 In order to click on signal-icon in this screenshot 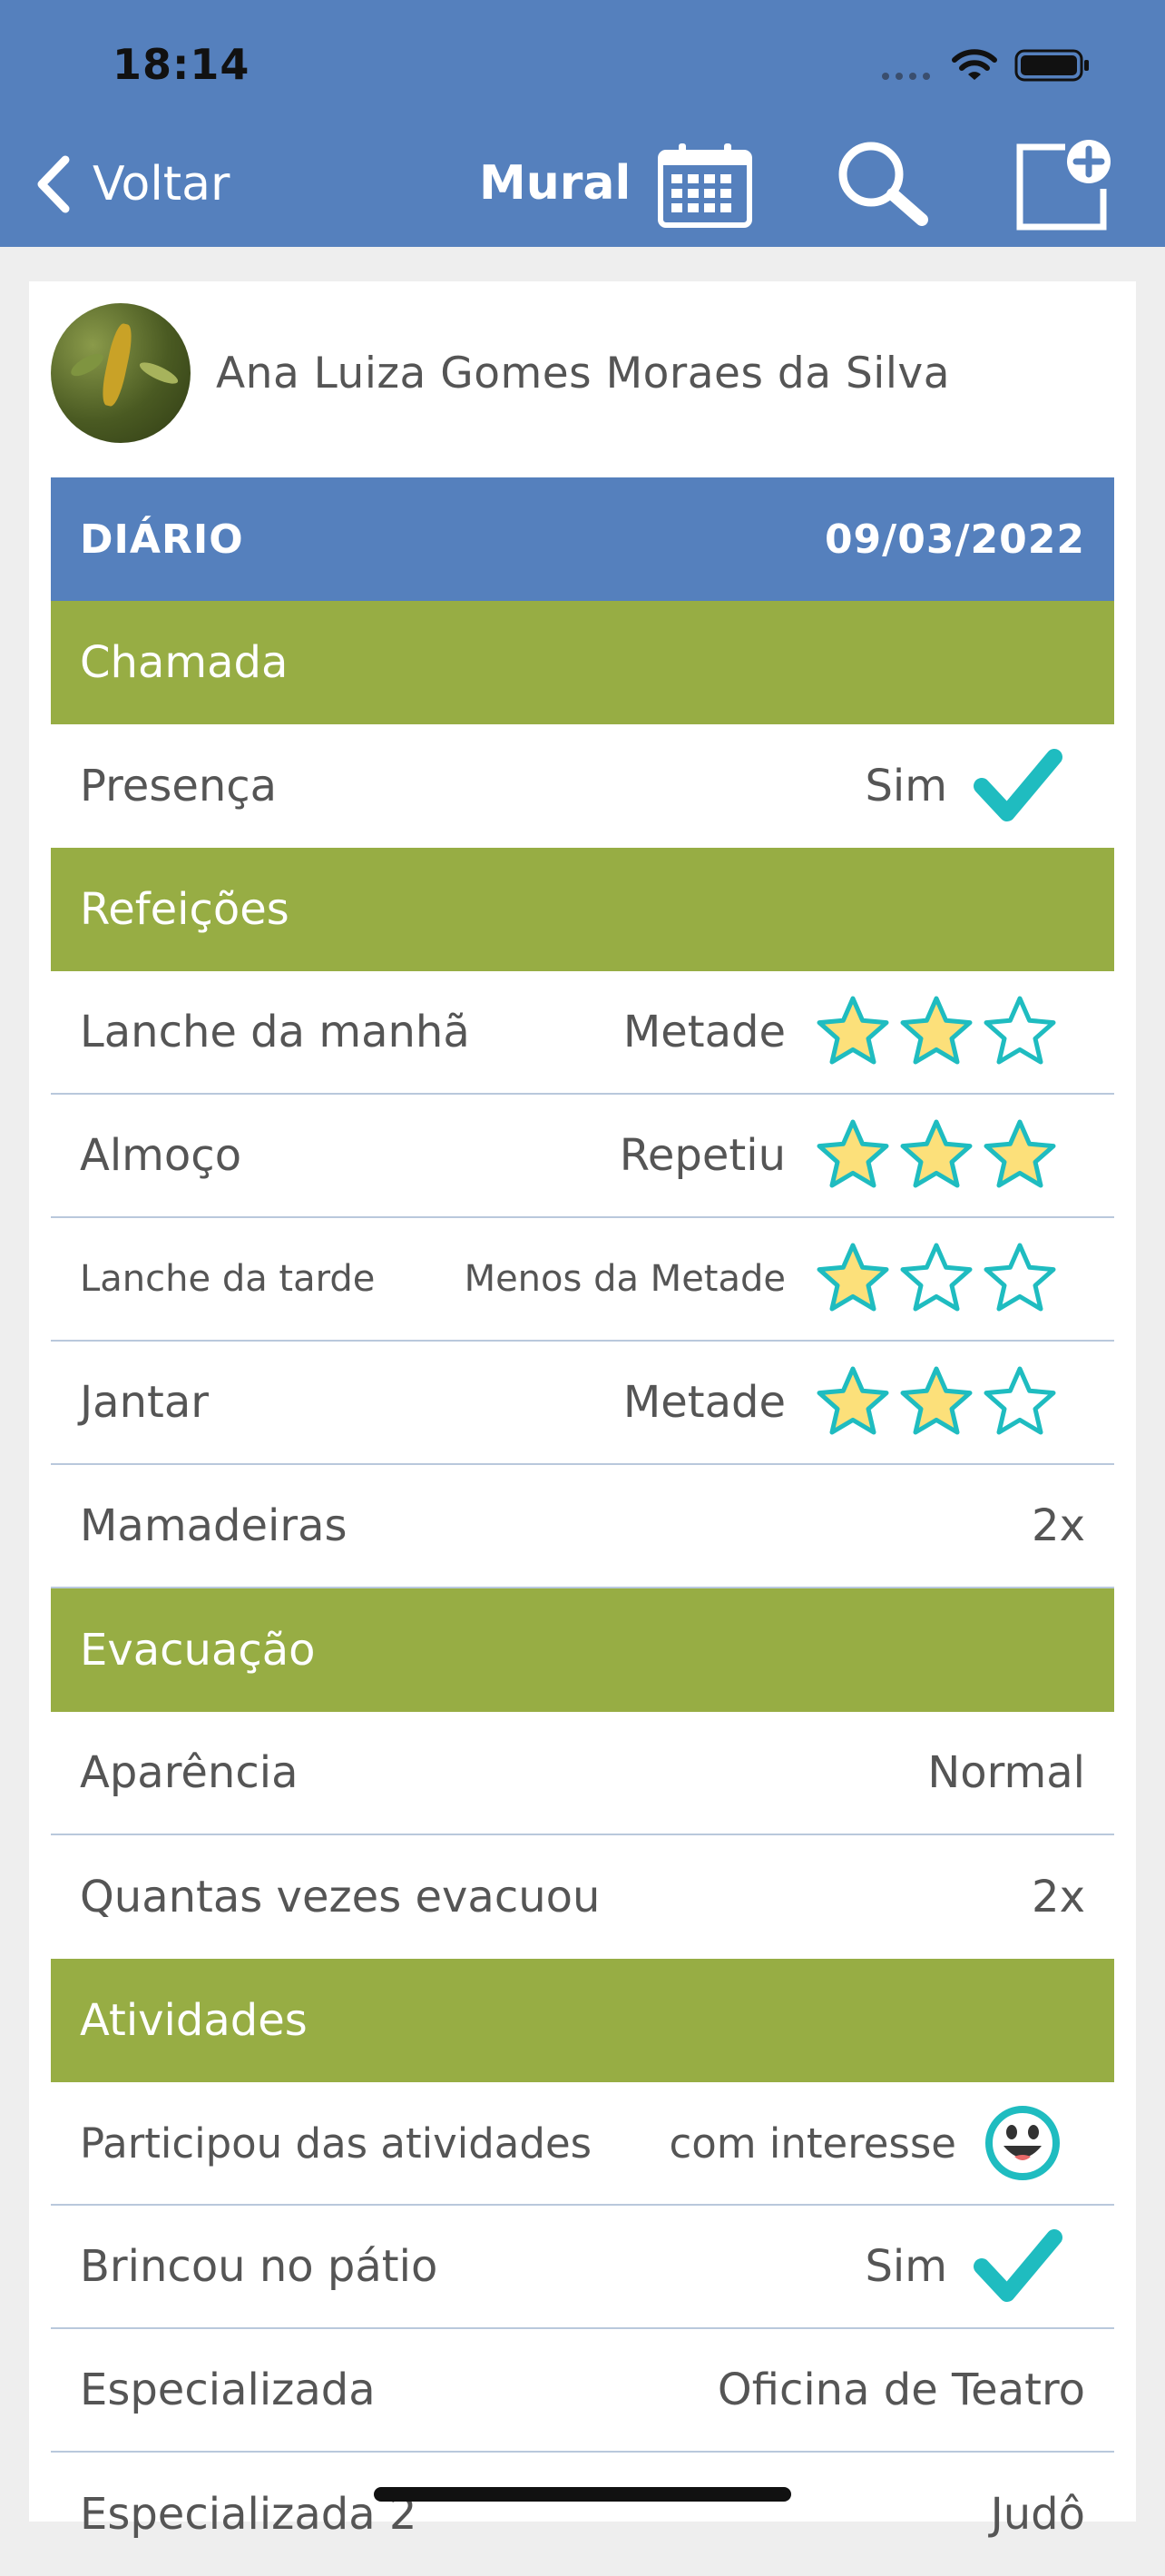, I will do `click(906, 76)`.